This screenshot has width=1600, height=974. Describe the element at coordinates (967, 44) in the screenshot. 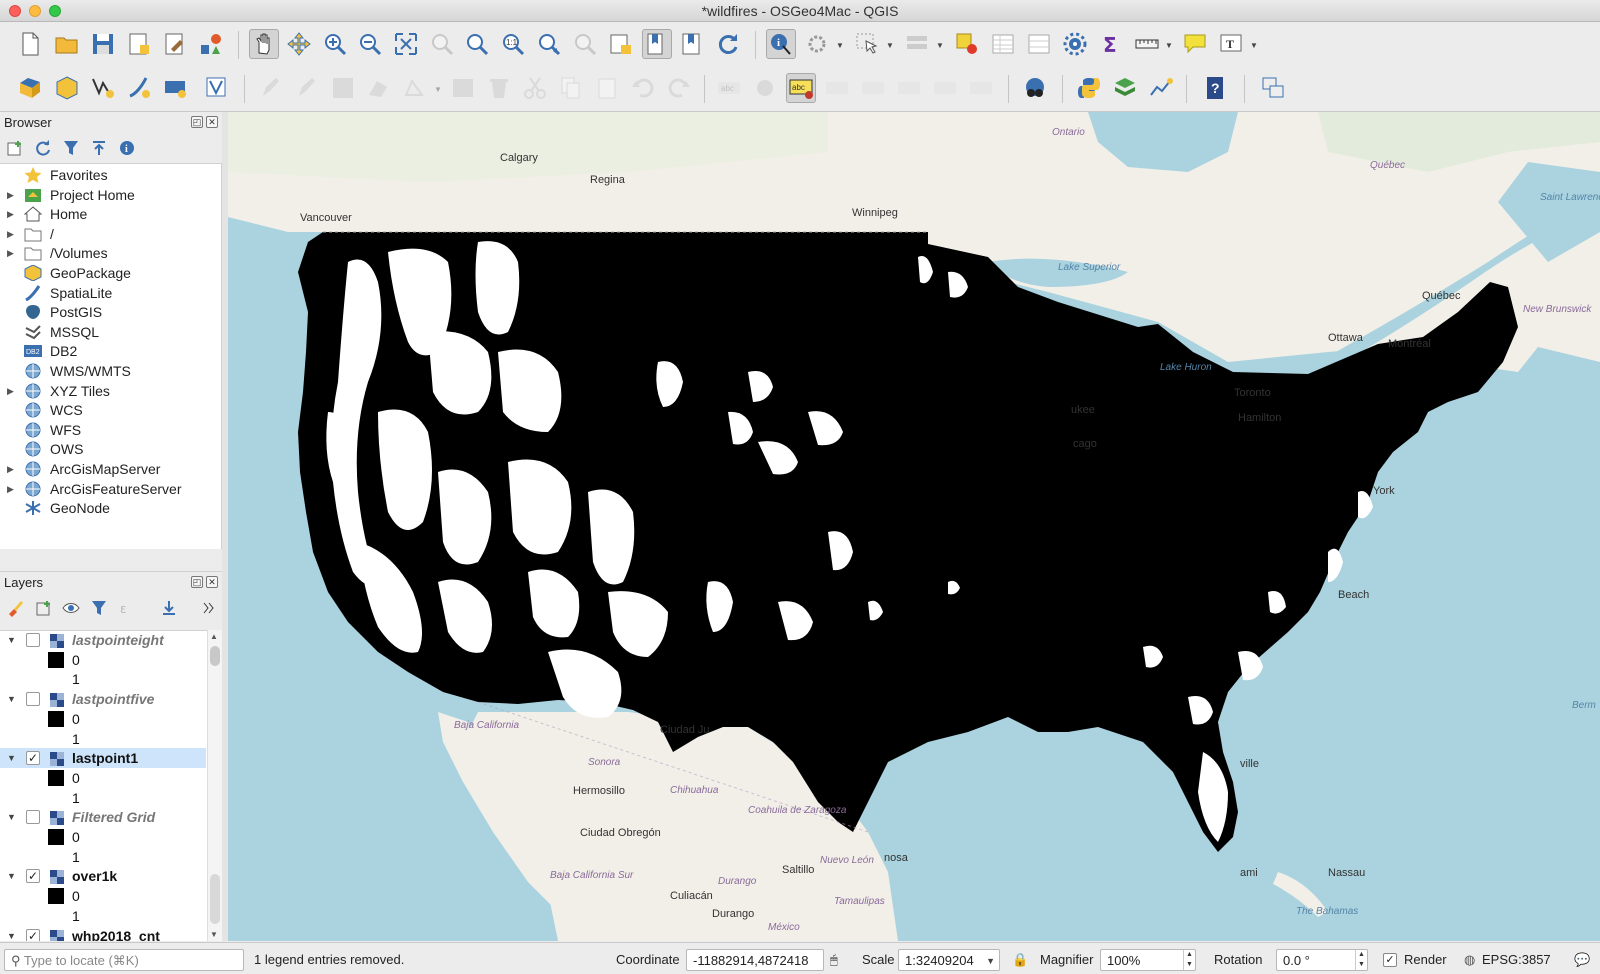

I see `deselect-all-icon` at that location.